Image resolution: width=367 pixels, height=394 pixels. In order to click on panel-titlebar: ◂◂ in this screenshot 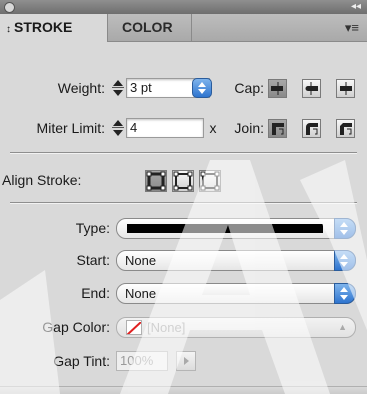, I will do `click(183, 7)`.